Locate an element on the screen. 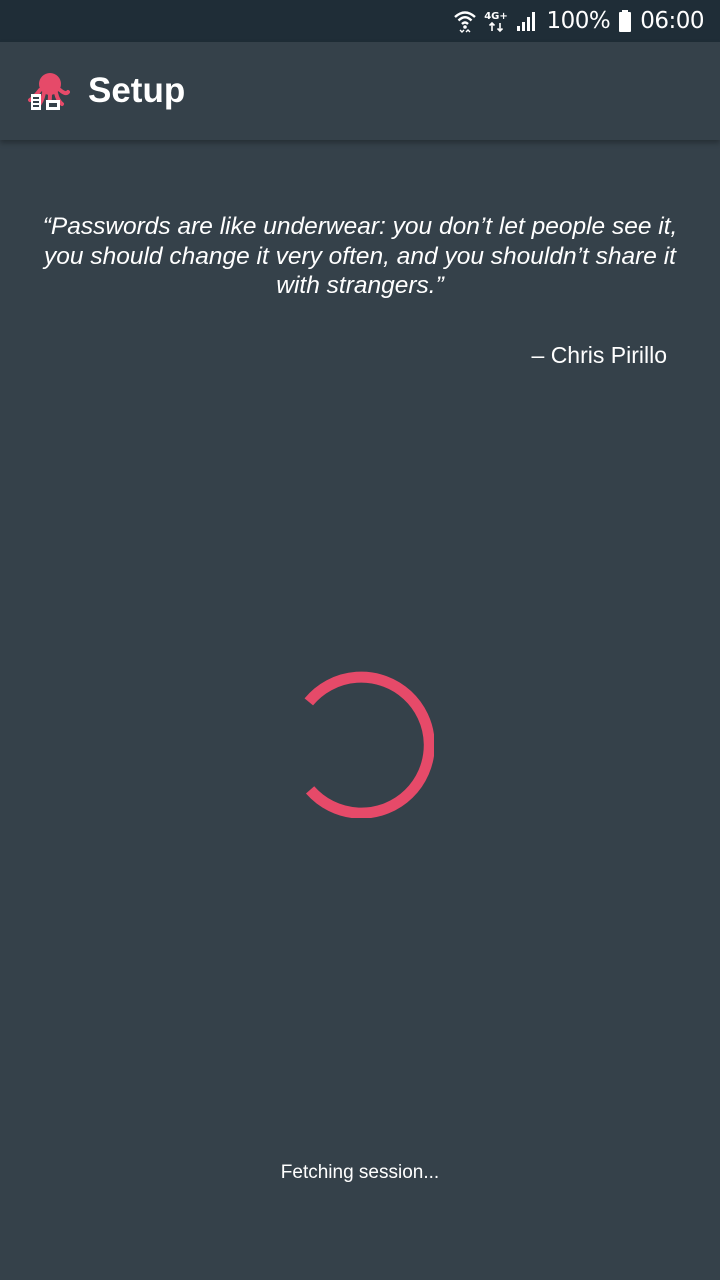 Image resolution: width=720 pixels, height=1280 pixels. status-bar: 4G+ 100% 06:00 is located at coordinates (360, 21).